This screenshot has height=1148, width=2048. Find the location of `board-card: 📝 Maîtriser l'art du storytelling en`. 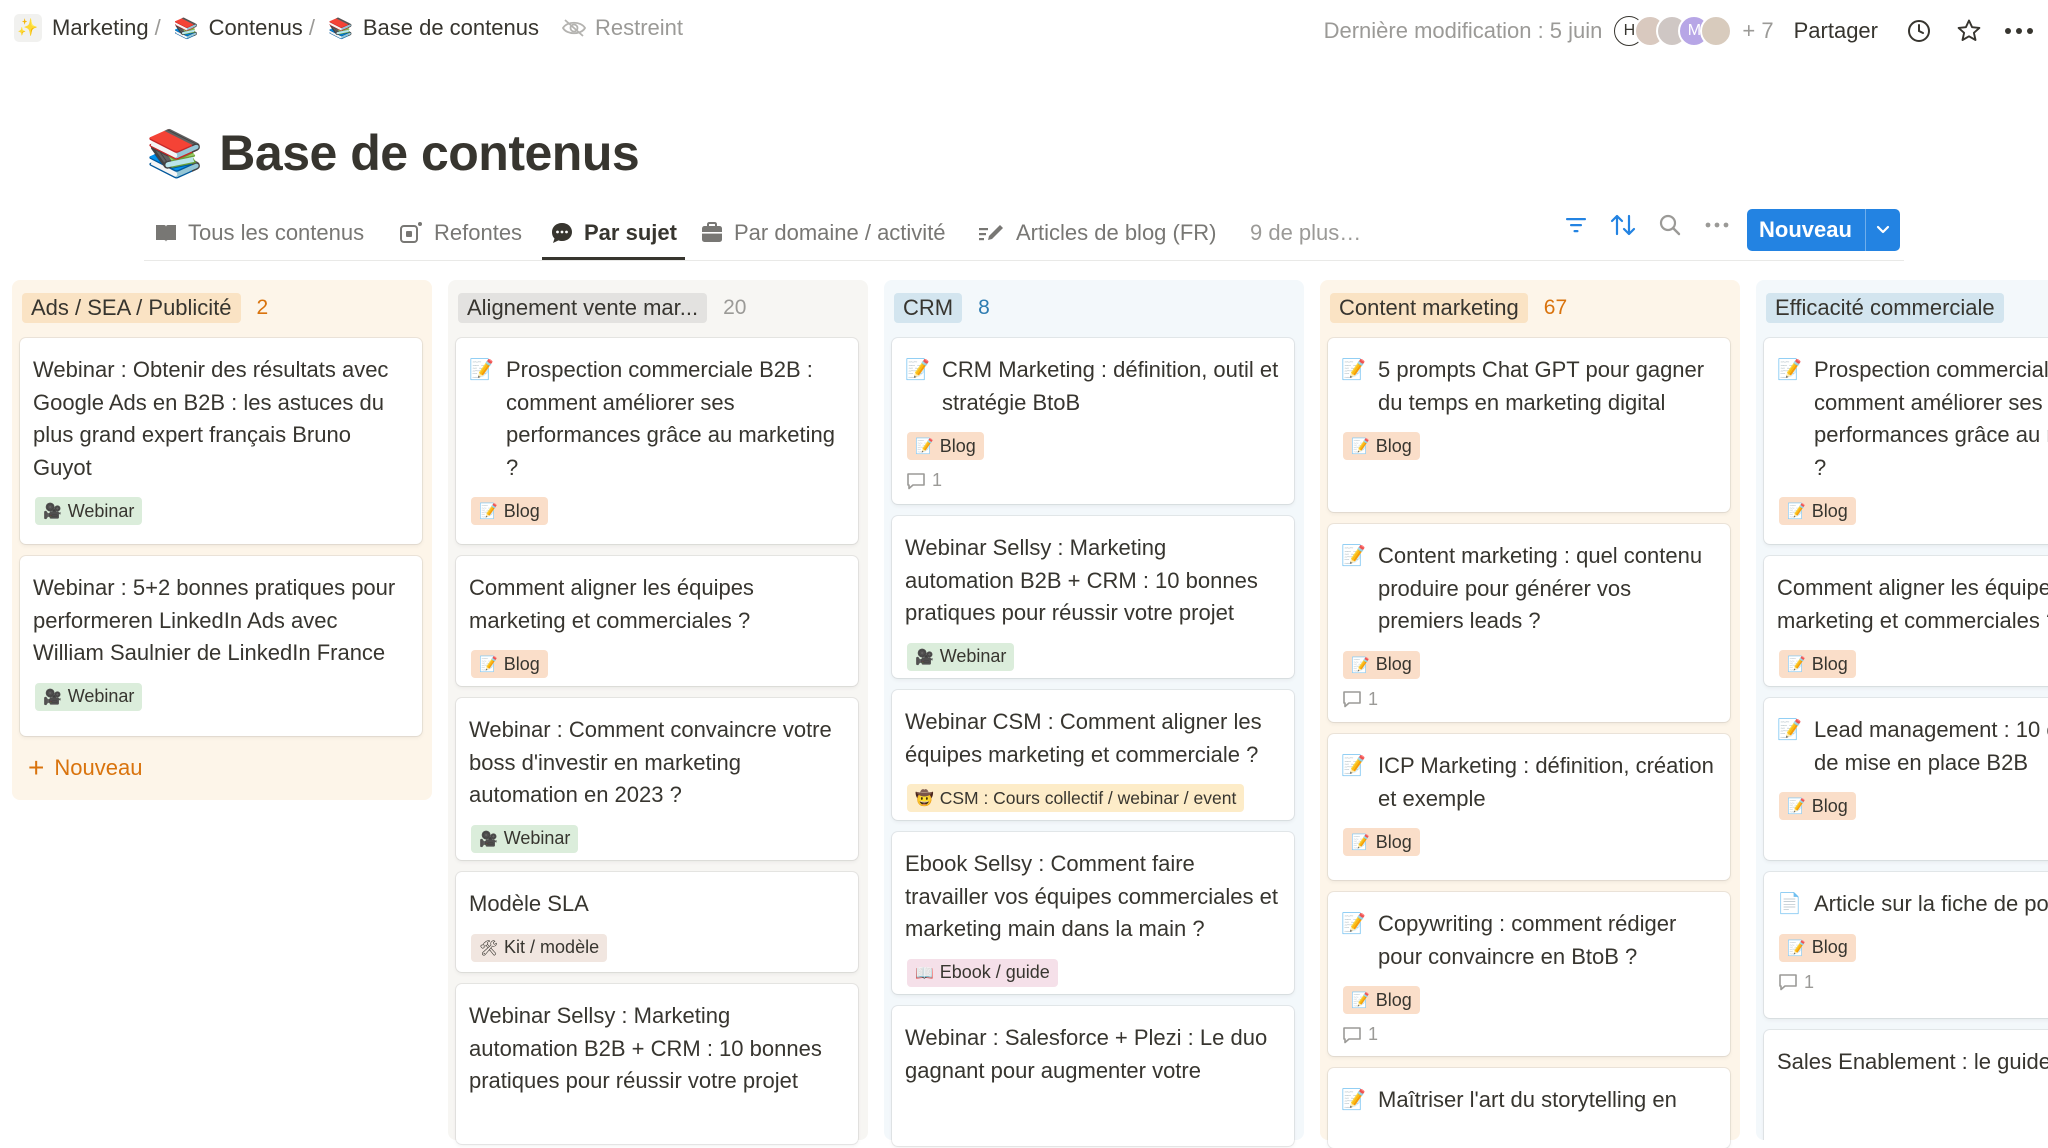

board-card: 📝 Maîtriser l'art du storytelling en is located at coordinates (1529, 1108).